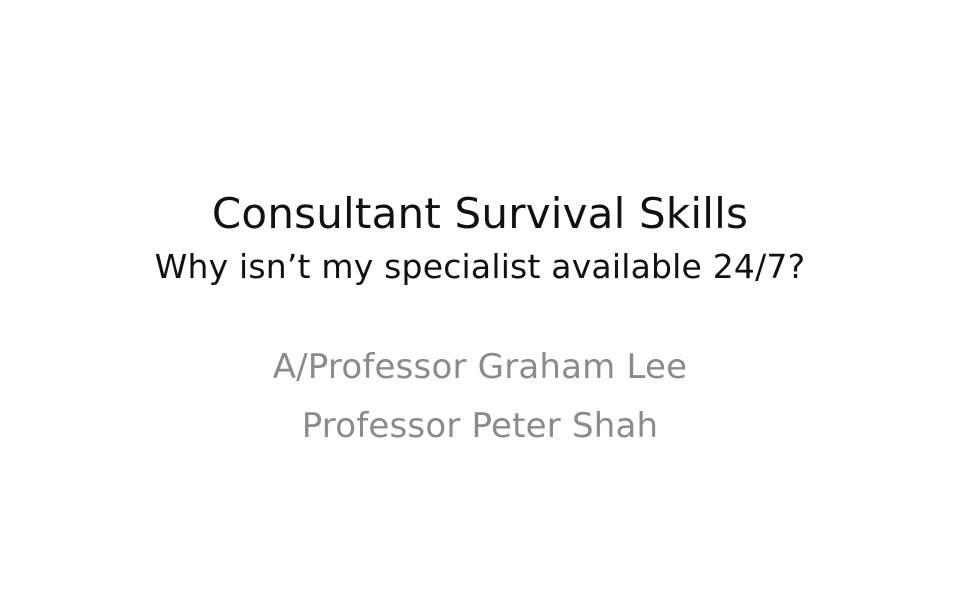 The image size is (960, 600). What do you see at coordinates (480, 267) in the screenshot?
I see `slide-subtitle: Why isn’t my specialist available 24/7?` at bounding box center [480, 267].